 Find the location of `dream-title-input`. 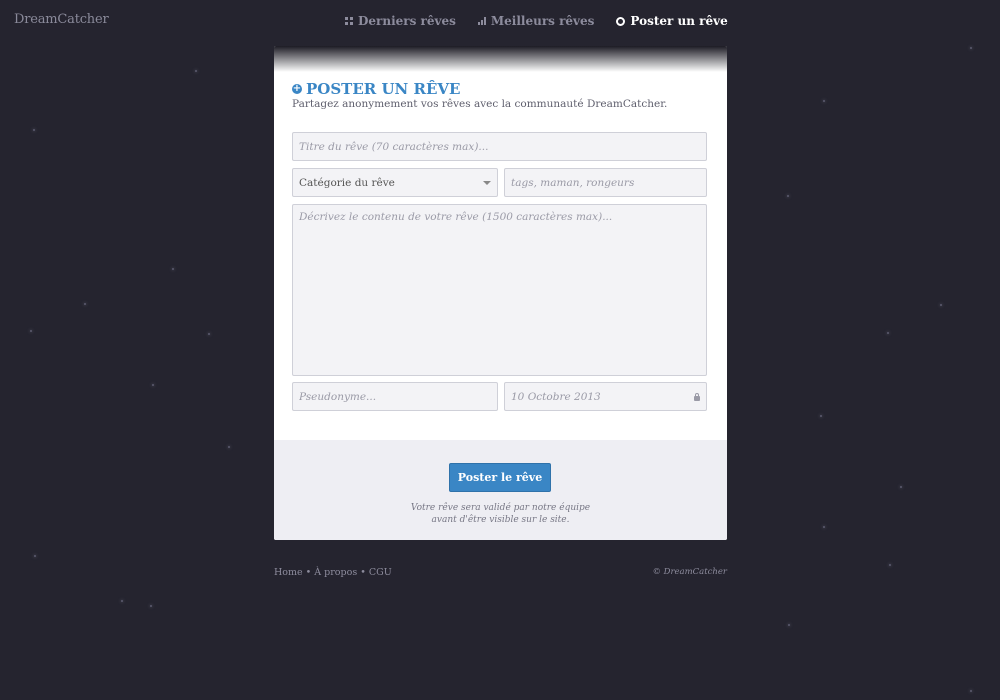

dream-title-input is located at coordinates (499, 146).